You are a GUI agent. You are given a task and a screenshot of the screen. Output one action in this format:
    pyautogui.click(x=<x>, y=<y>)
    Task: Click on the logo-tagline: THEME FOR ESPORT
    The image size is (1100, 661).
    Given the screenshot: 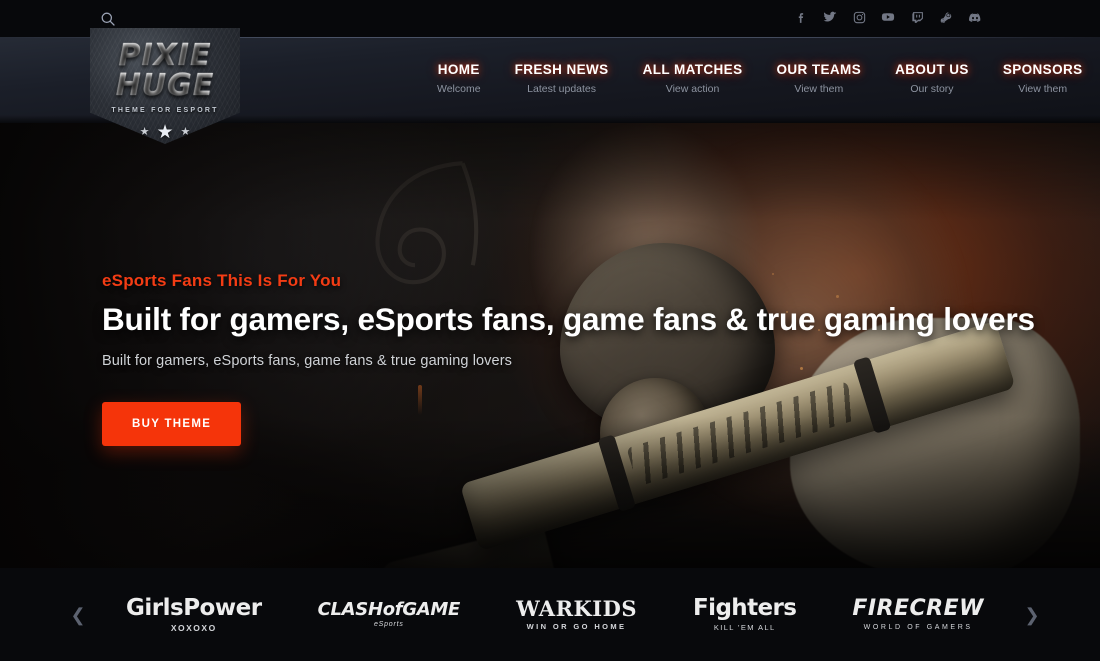 What is the action you would take?
    pyautogui.click(x=165, y=110)
    